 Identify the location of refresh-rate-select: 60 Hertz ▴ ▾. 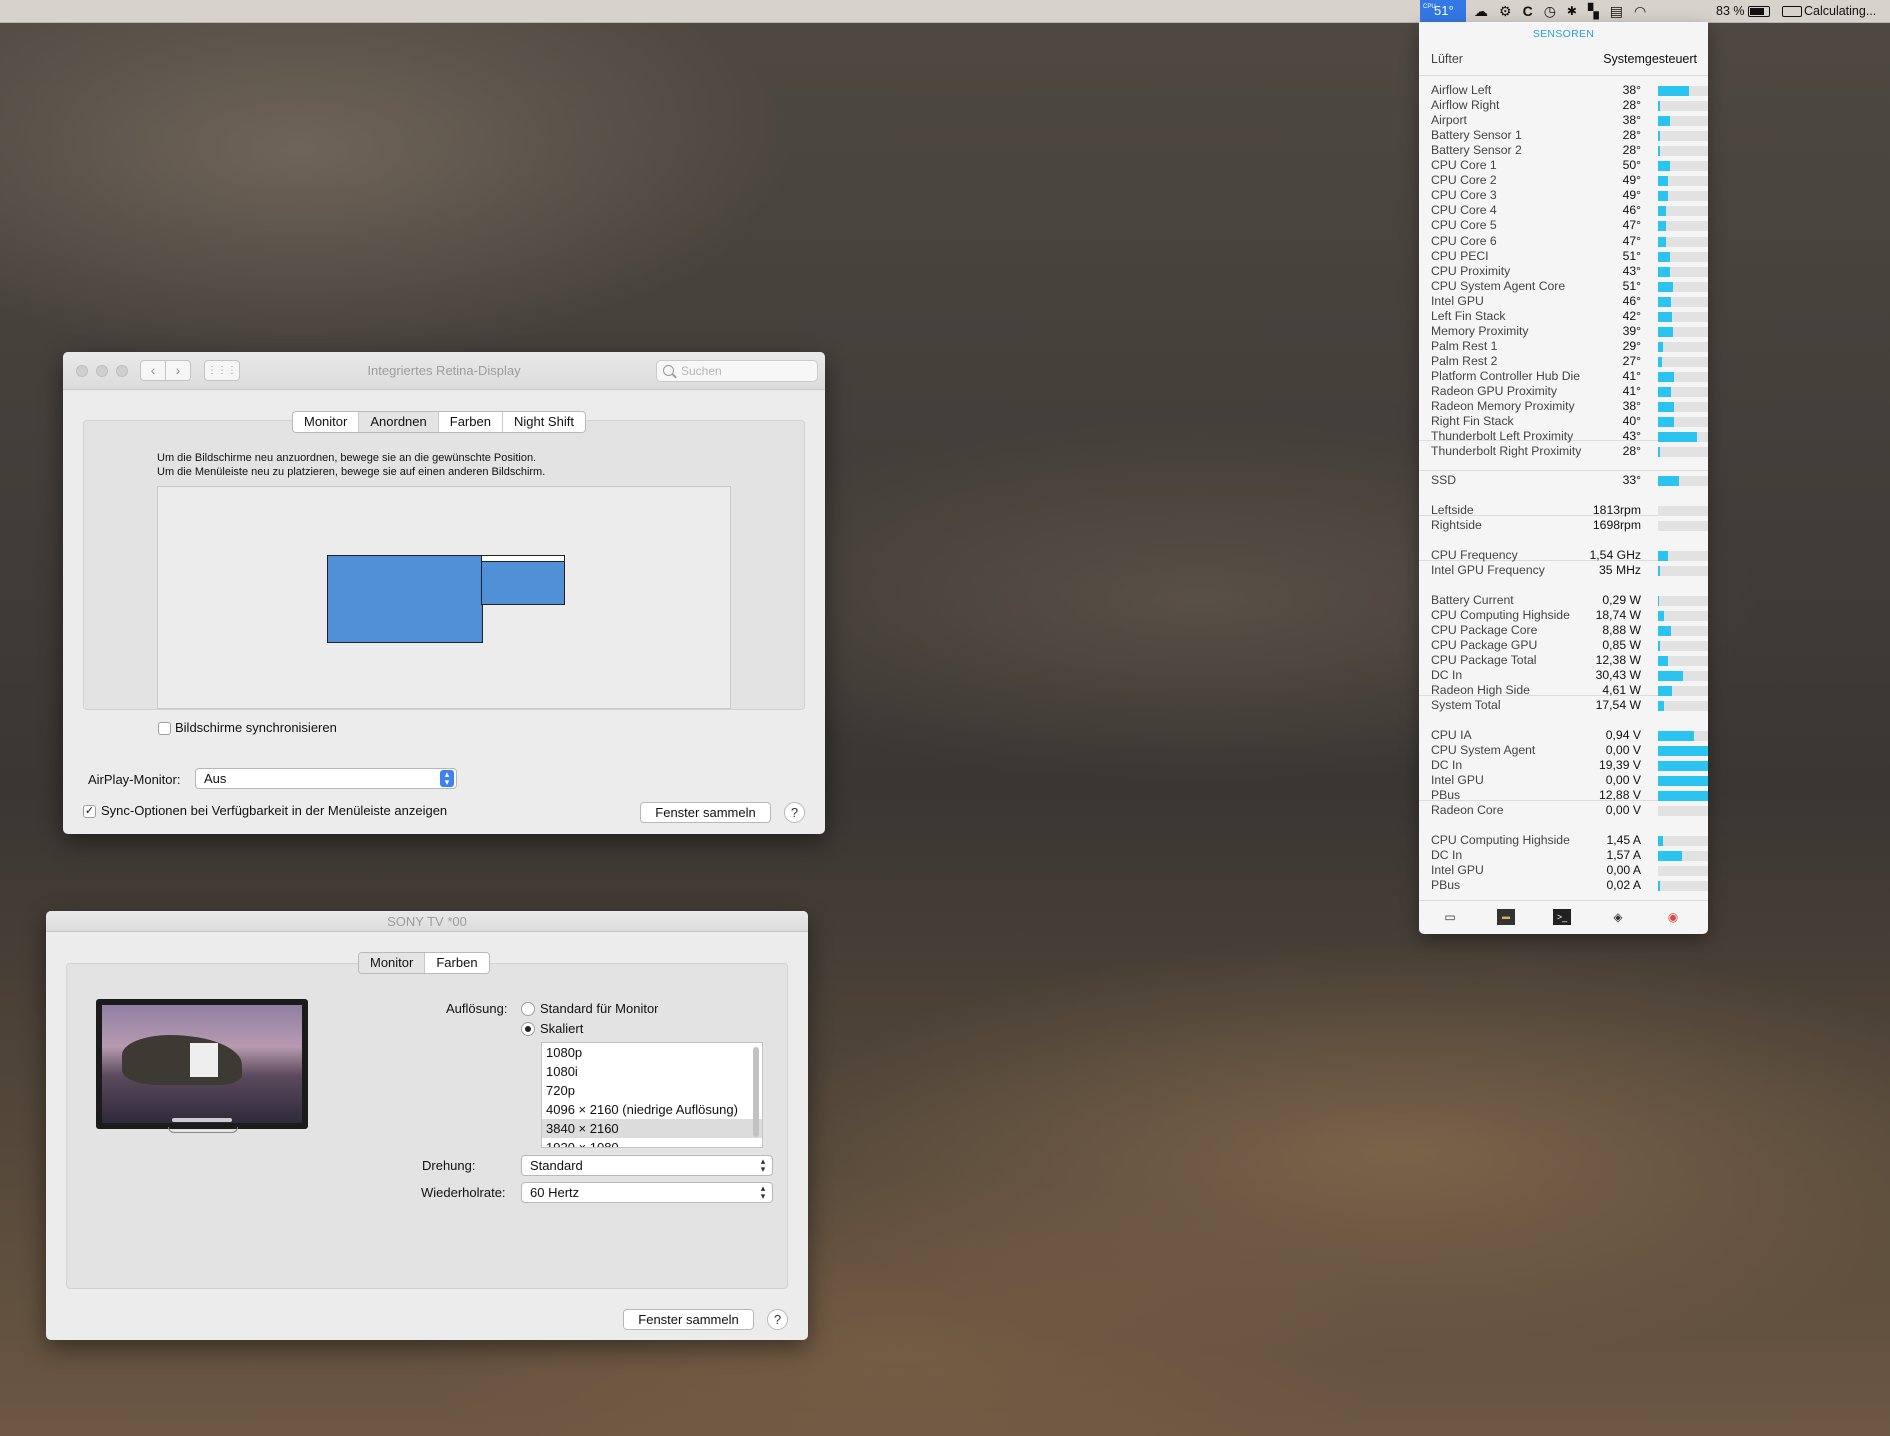
(647, 1192).